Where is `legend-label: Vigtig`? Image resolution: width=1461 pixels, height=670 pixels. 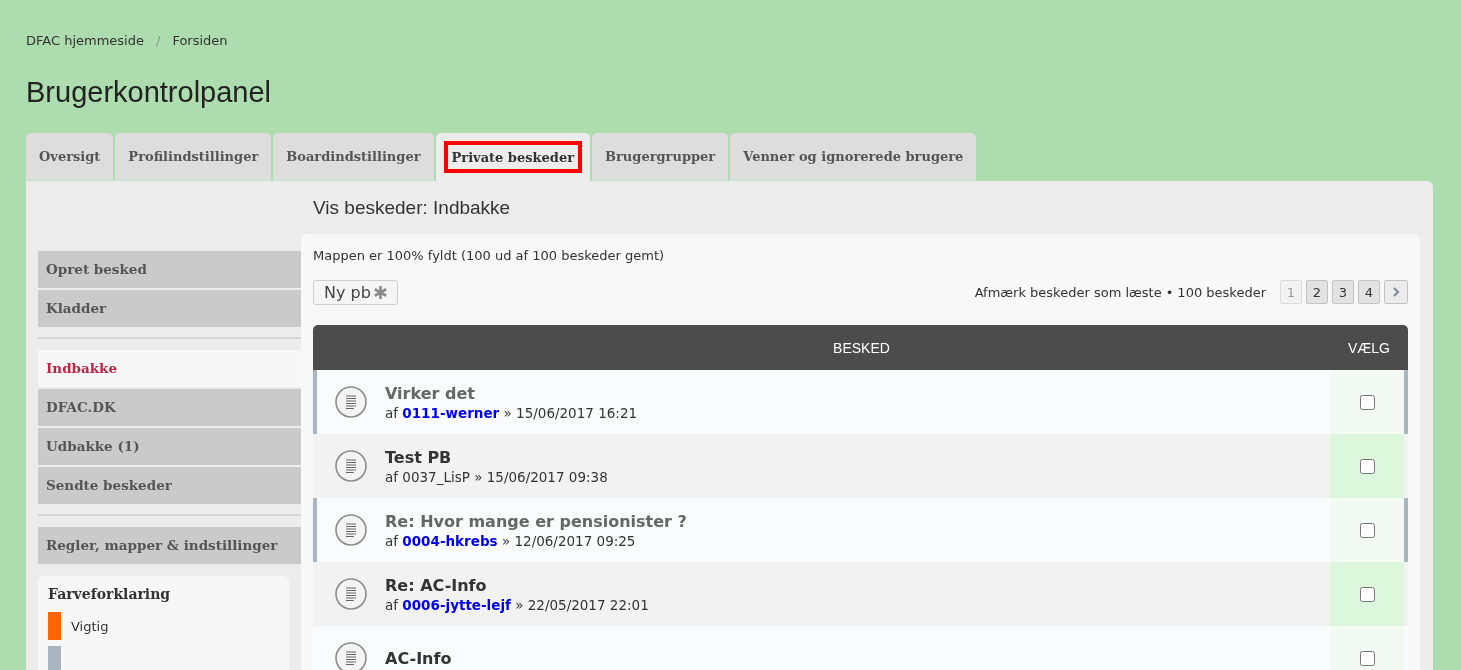
legend-label: Vigtig is located at coordinates (90, 626).